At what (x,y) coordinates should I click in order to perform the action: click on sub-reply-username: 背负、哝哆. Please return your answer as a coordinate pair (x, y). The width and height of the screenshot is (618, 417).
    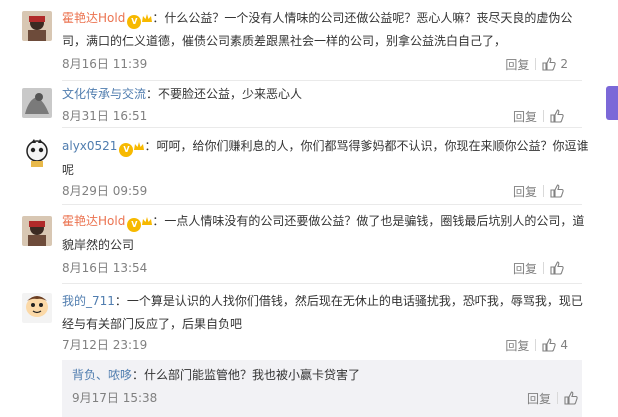
    Looking at the image, I should click on (102, 375).